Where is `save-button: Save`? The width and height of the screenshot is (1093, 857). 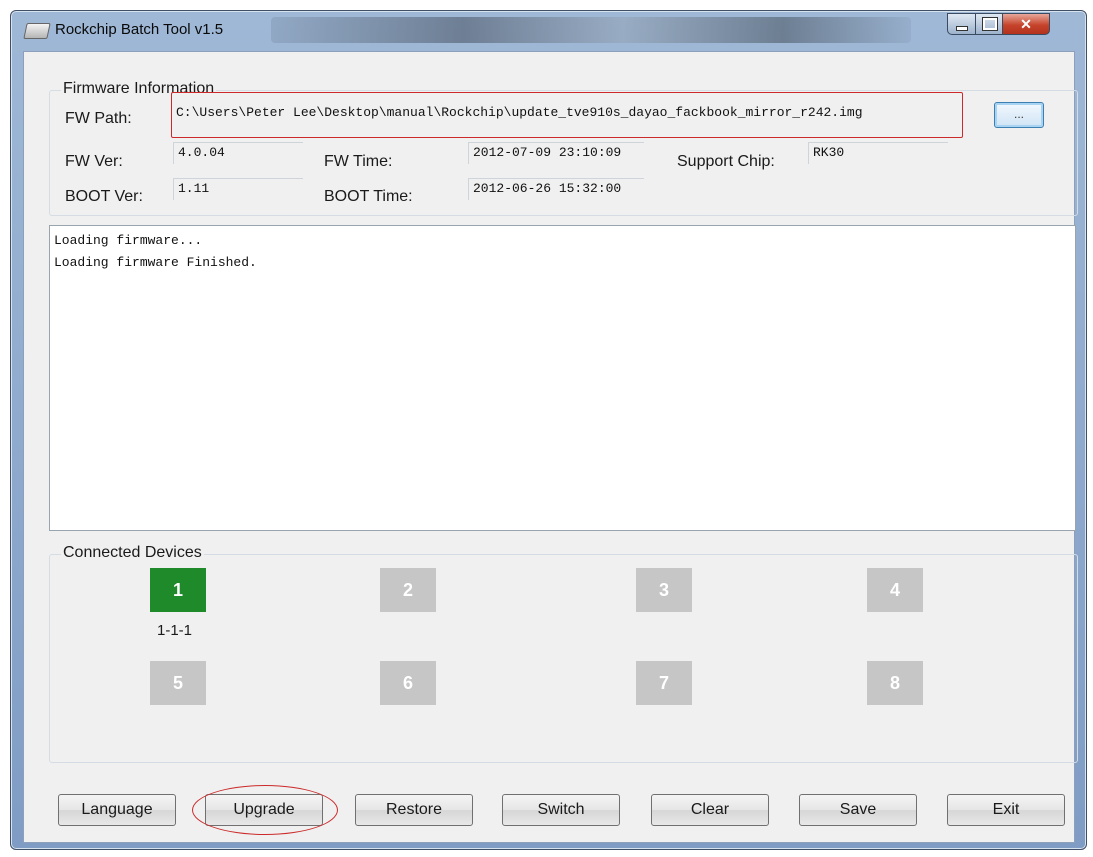
save-button: Save is located at coordinates (858, 810).